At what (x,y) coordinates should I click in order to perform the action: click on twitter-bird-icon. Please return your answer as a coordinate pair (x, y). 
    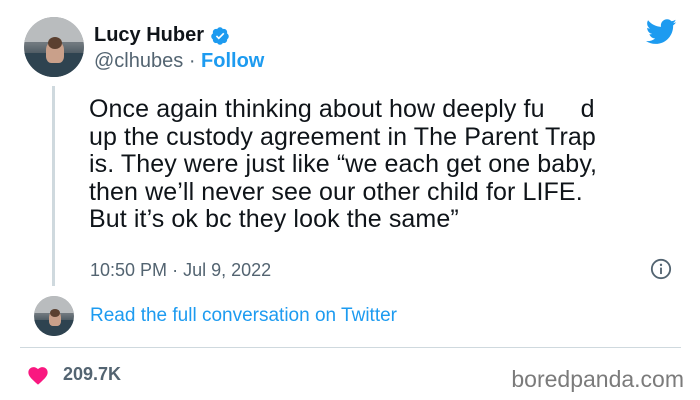
    Looking at the image, I should click on (661, 32).